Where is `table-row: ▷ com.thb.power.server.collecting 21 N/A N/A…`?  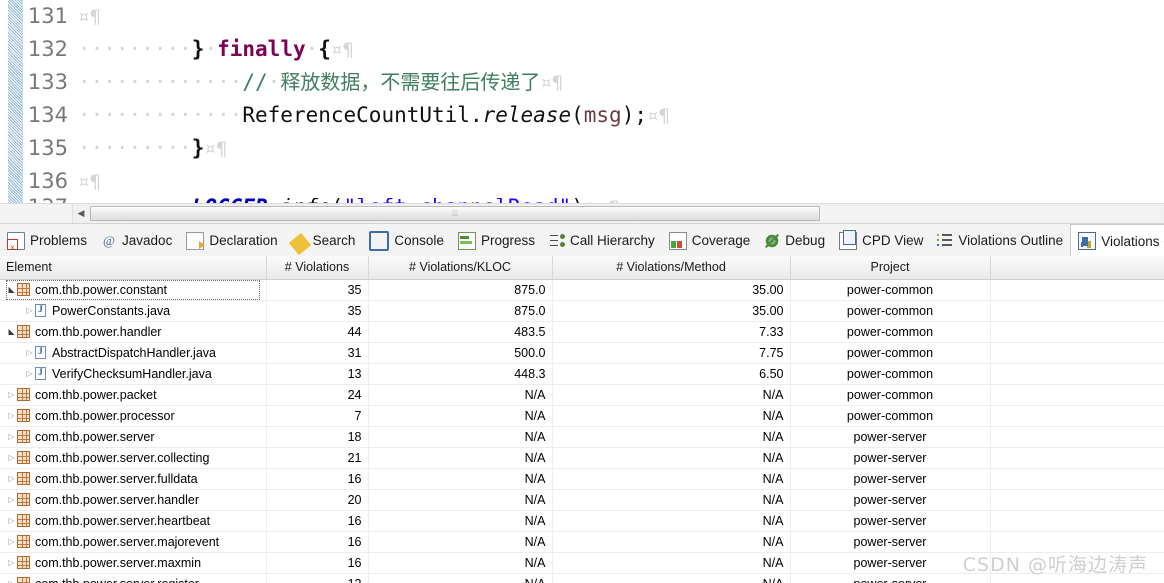
table-row: ▷ com.thb.power.server.collecting 21 N/A N/A… is located at coordinates (582, 458).